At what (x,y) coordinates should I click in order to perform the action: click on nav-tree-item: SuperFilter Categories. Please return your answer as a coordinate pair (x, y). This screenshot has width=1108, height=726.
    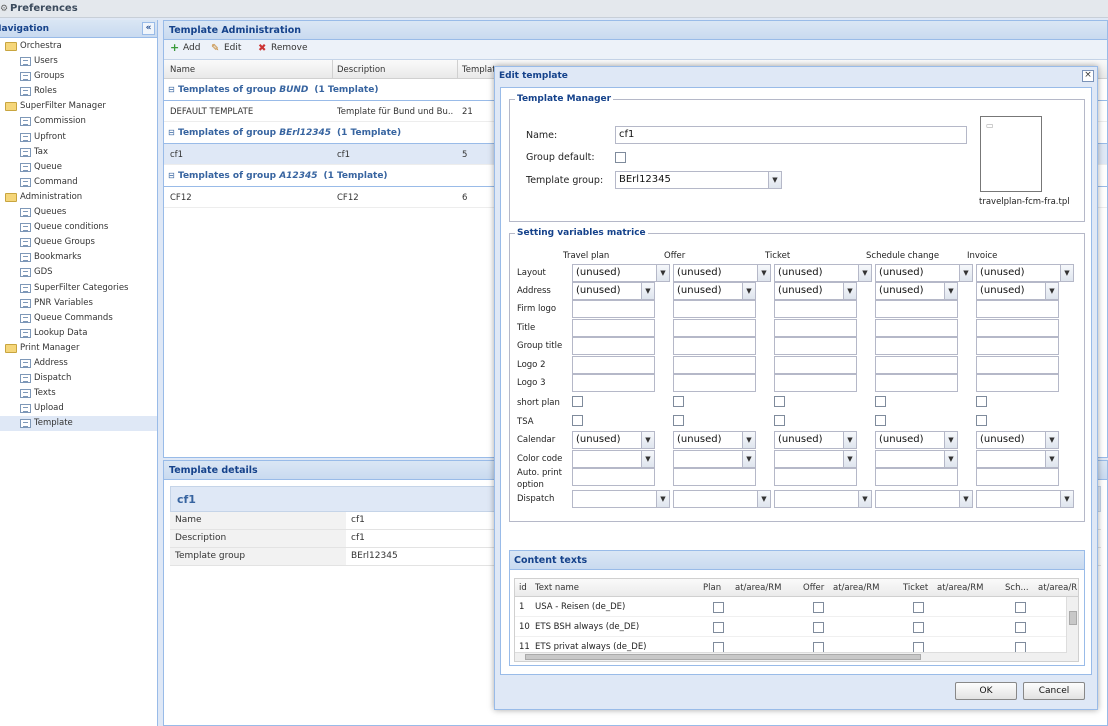
    Looking at the image, I should click on (78, 288).